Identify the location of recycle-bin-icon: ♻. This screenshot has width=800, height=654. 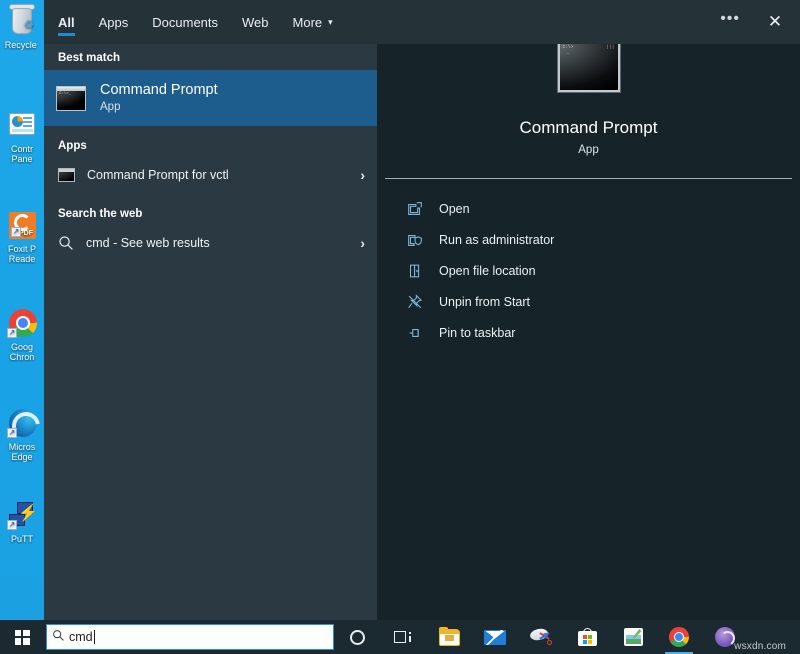
(22, 21).